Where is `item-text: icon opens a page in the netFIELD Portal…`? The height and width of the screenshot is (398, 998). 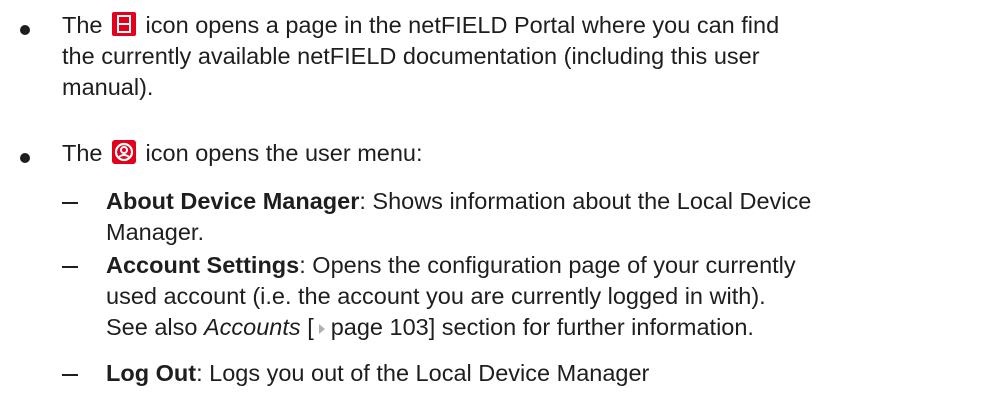 item-text: icon opens a page in the netFIELD Portal… is located at coordinates (459, 25).